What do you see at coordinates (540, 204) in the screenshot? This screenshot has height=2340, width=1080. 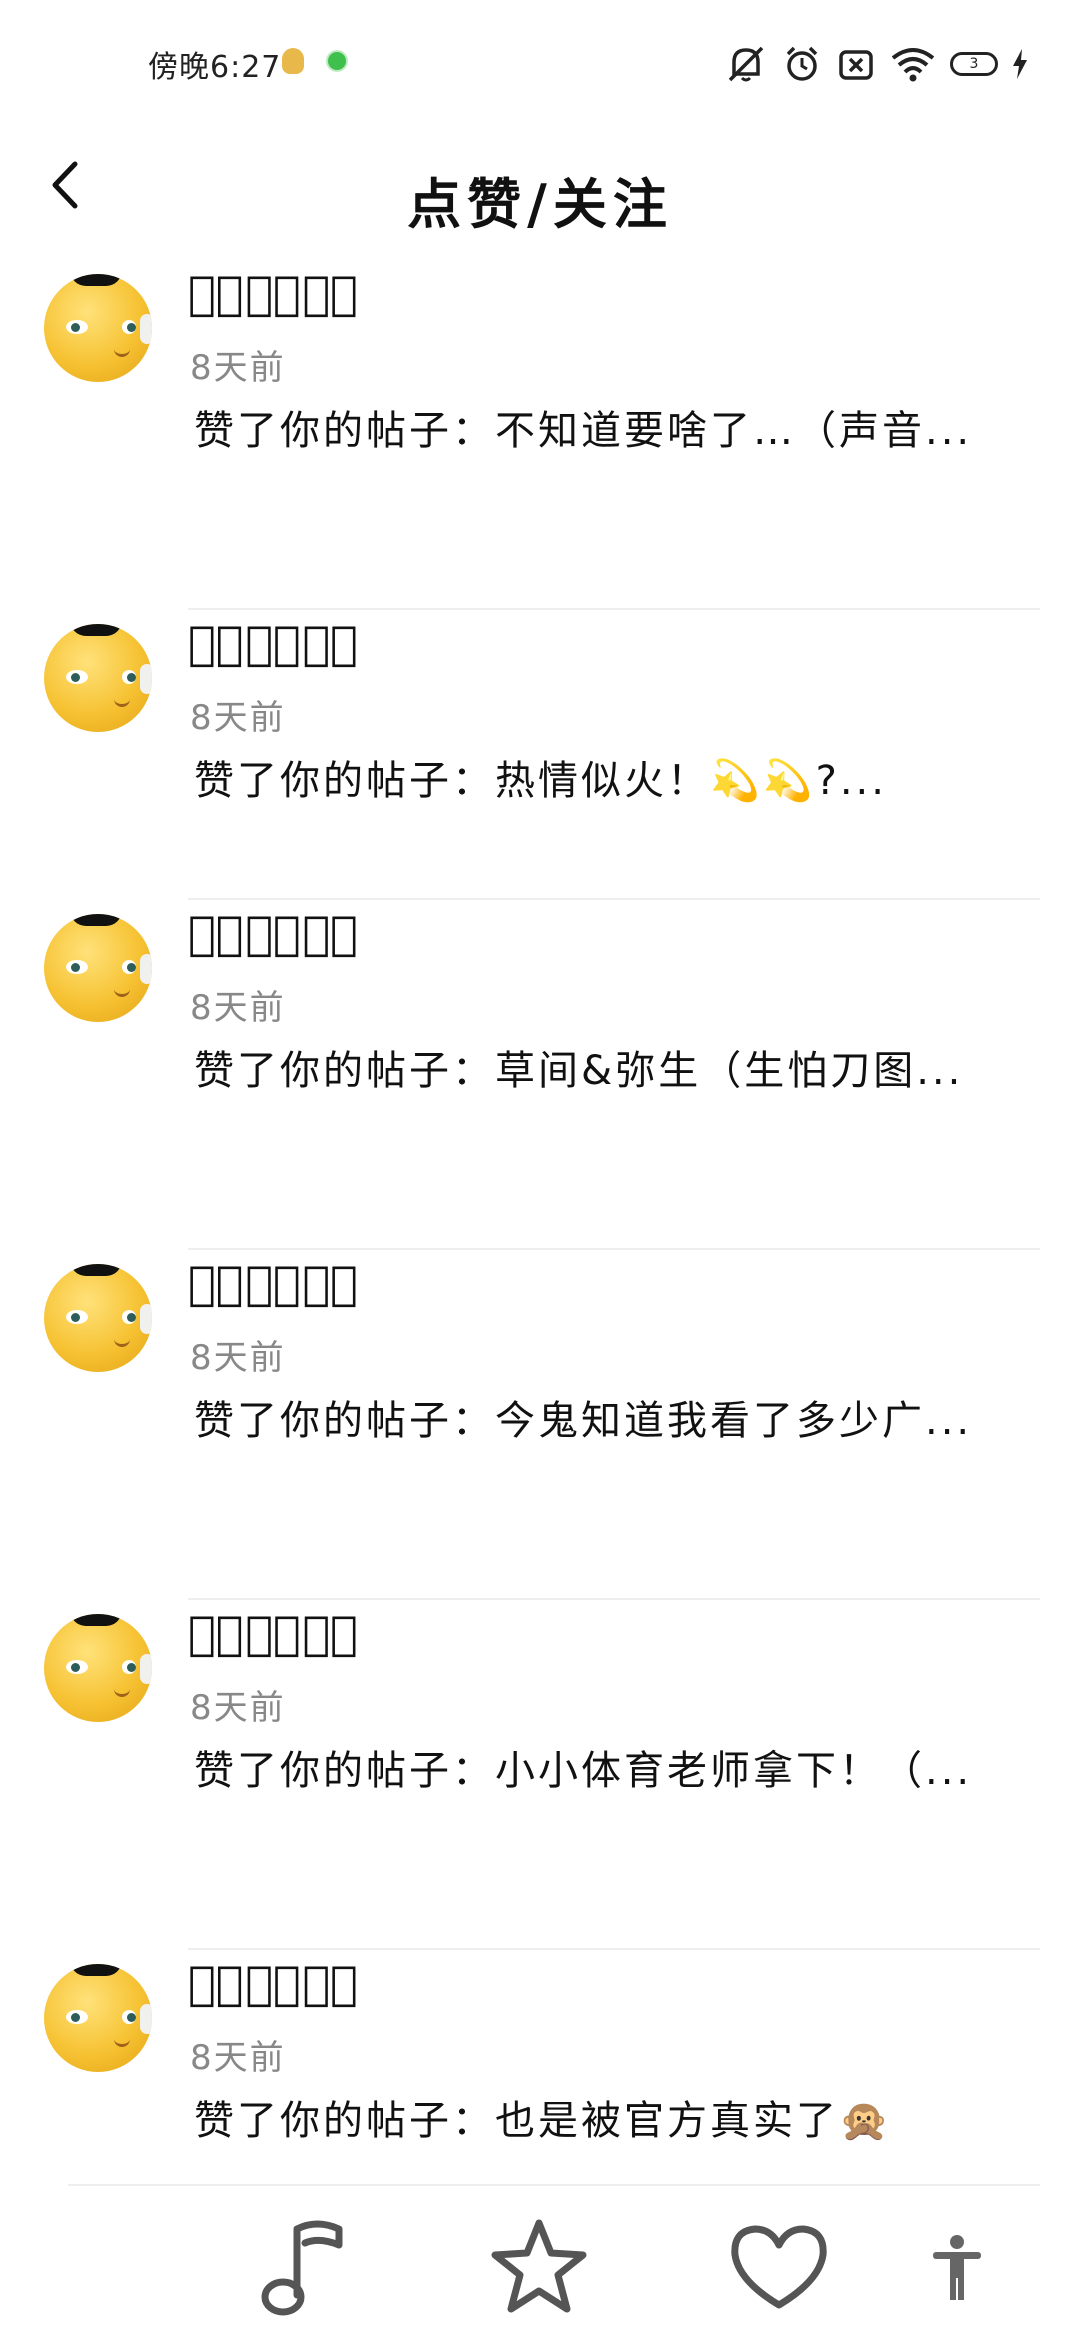 I see `page-title: 点赞/关注` at bounding box center [540, 204].